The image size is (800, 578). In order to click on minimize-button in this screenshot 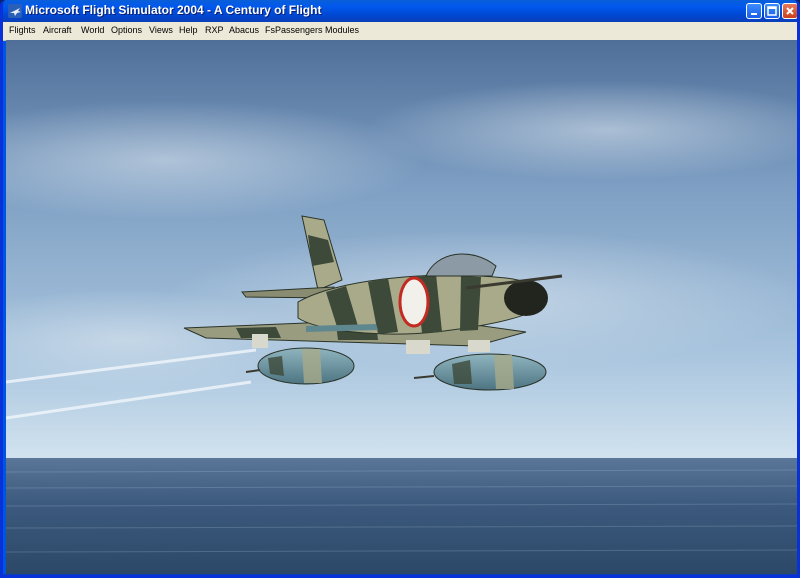, I will do `click(754, 11)`.